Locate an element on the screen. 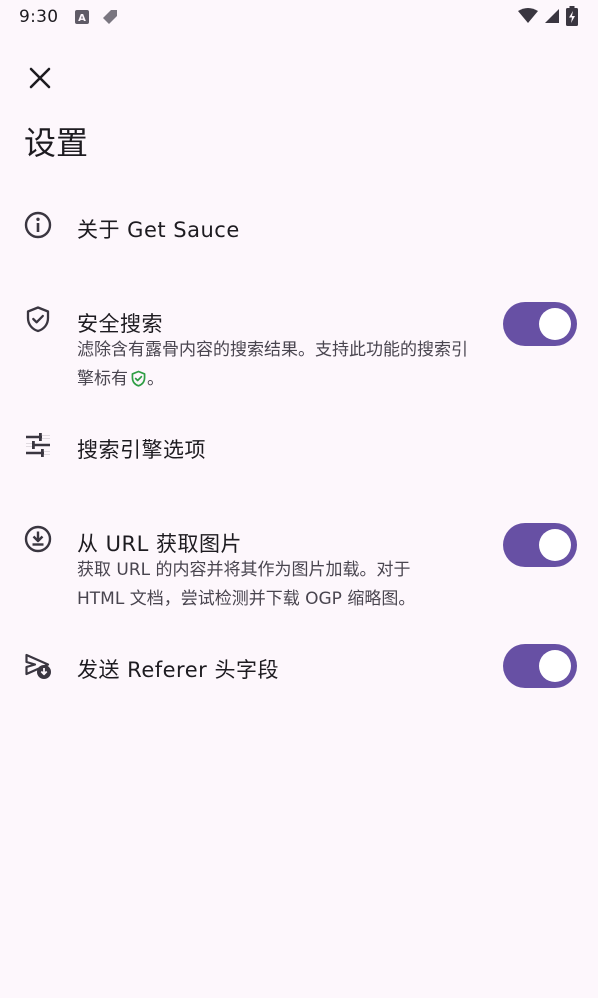 This screenshot has width=598, height=998. close-button is located at coordinates (40, 78).